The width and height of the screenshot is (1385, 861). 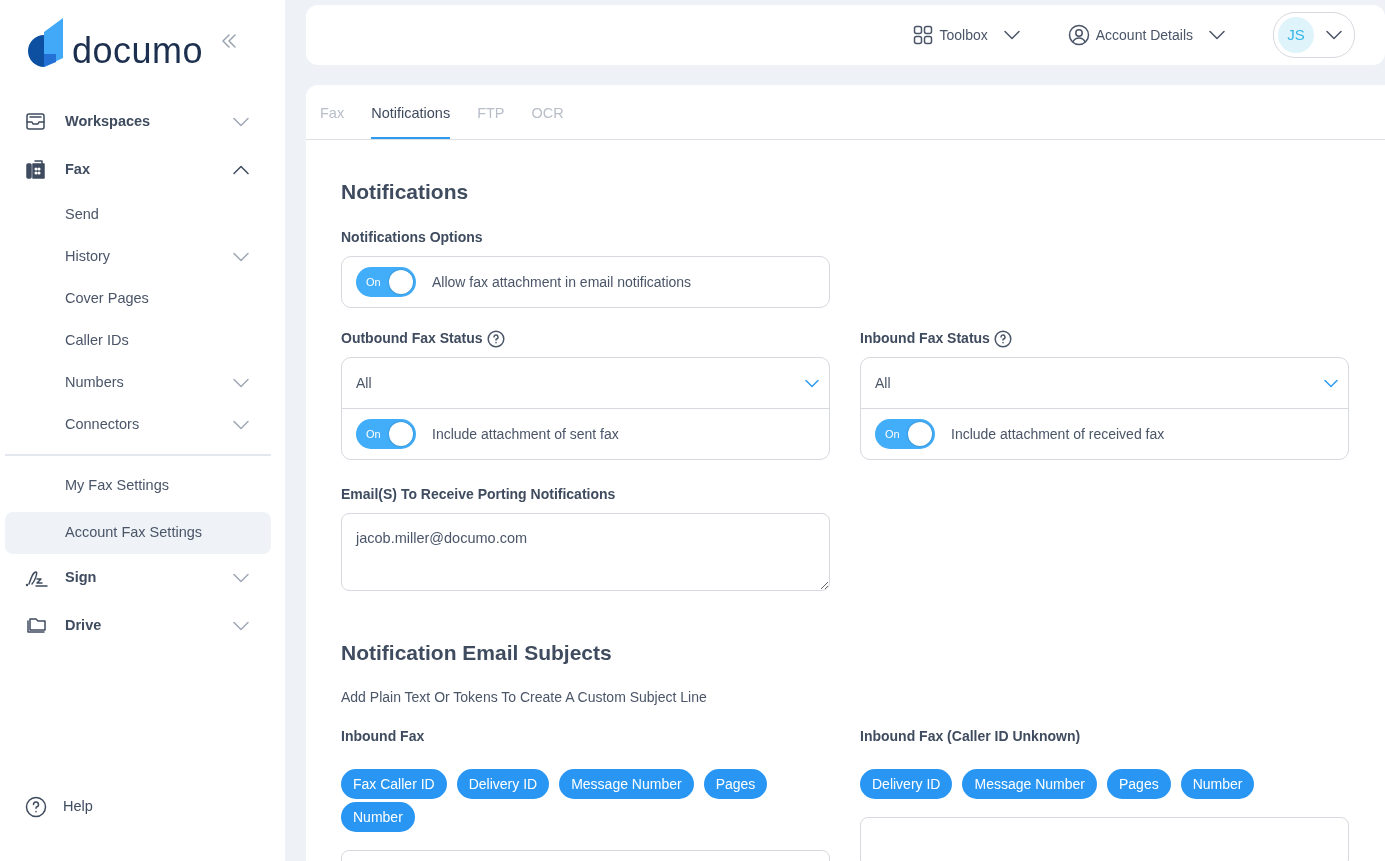 I want to click on email-field: jacob.miller@documo.com, so click(x=585, y=552).